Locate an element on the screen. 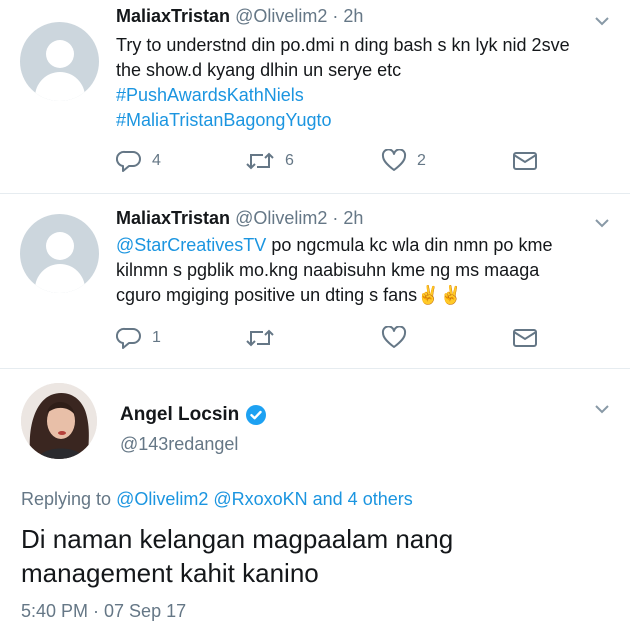 Image resolution: width=630 pixels, height=640 pixels. profile-photo is located at coordinates (59, 421).